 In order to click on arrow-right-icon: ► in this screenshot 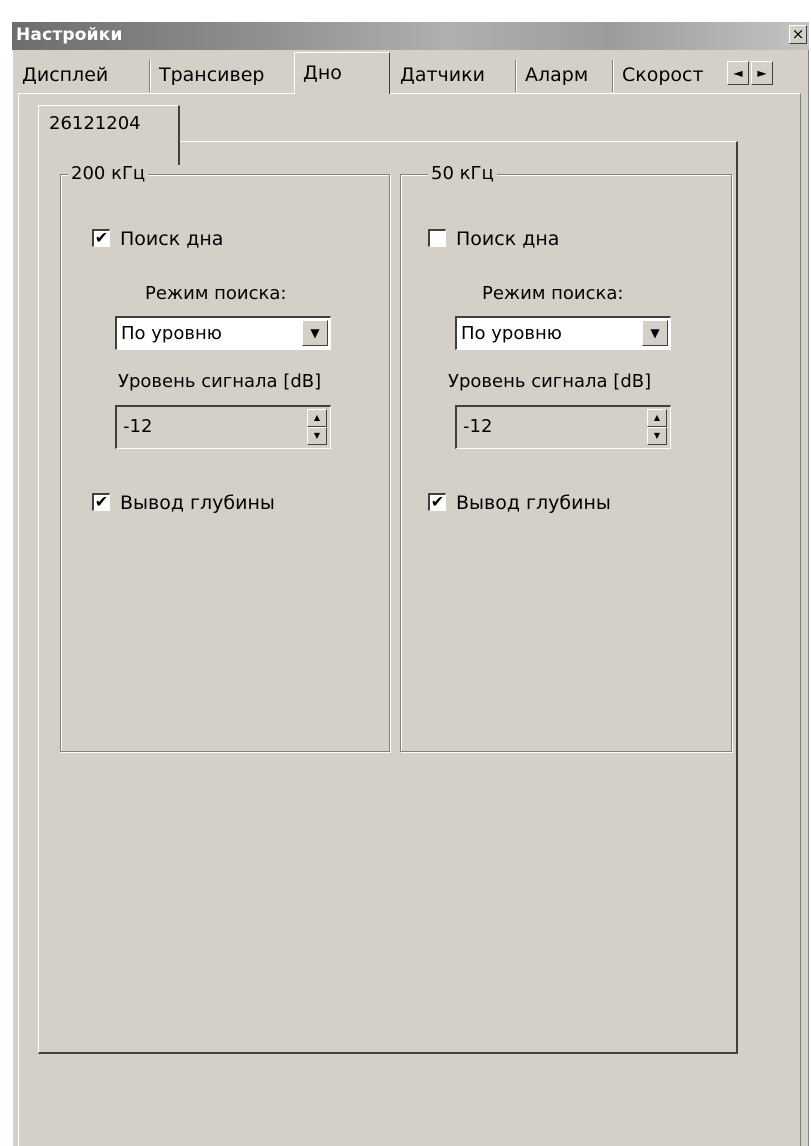, I will do `click(762, 73)`.